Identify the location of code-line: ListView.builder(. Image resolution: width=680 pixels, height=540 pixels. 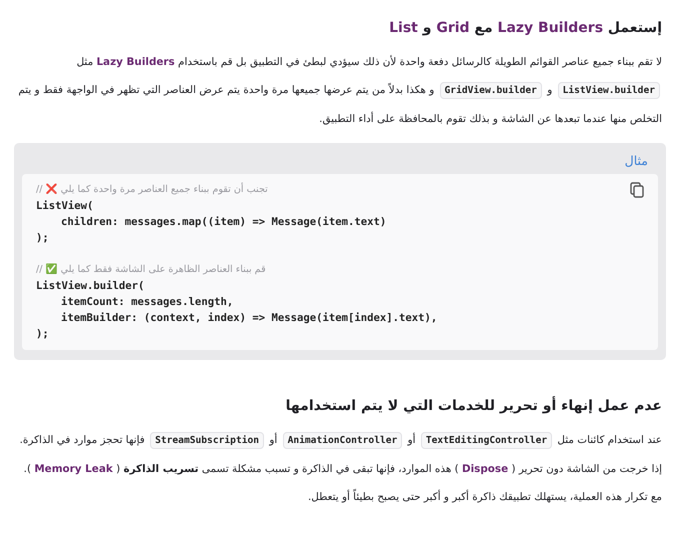
(91, 286).